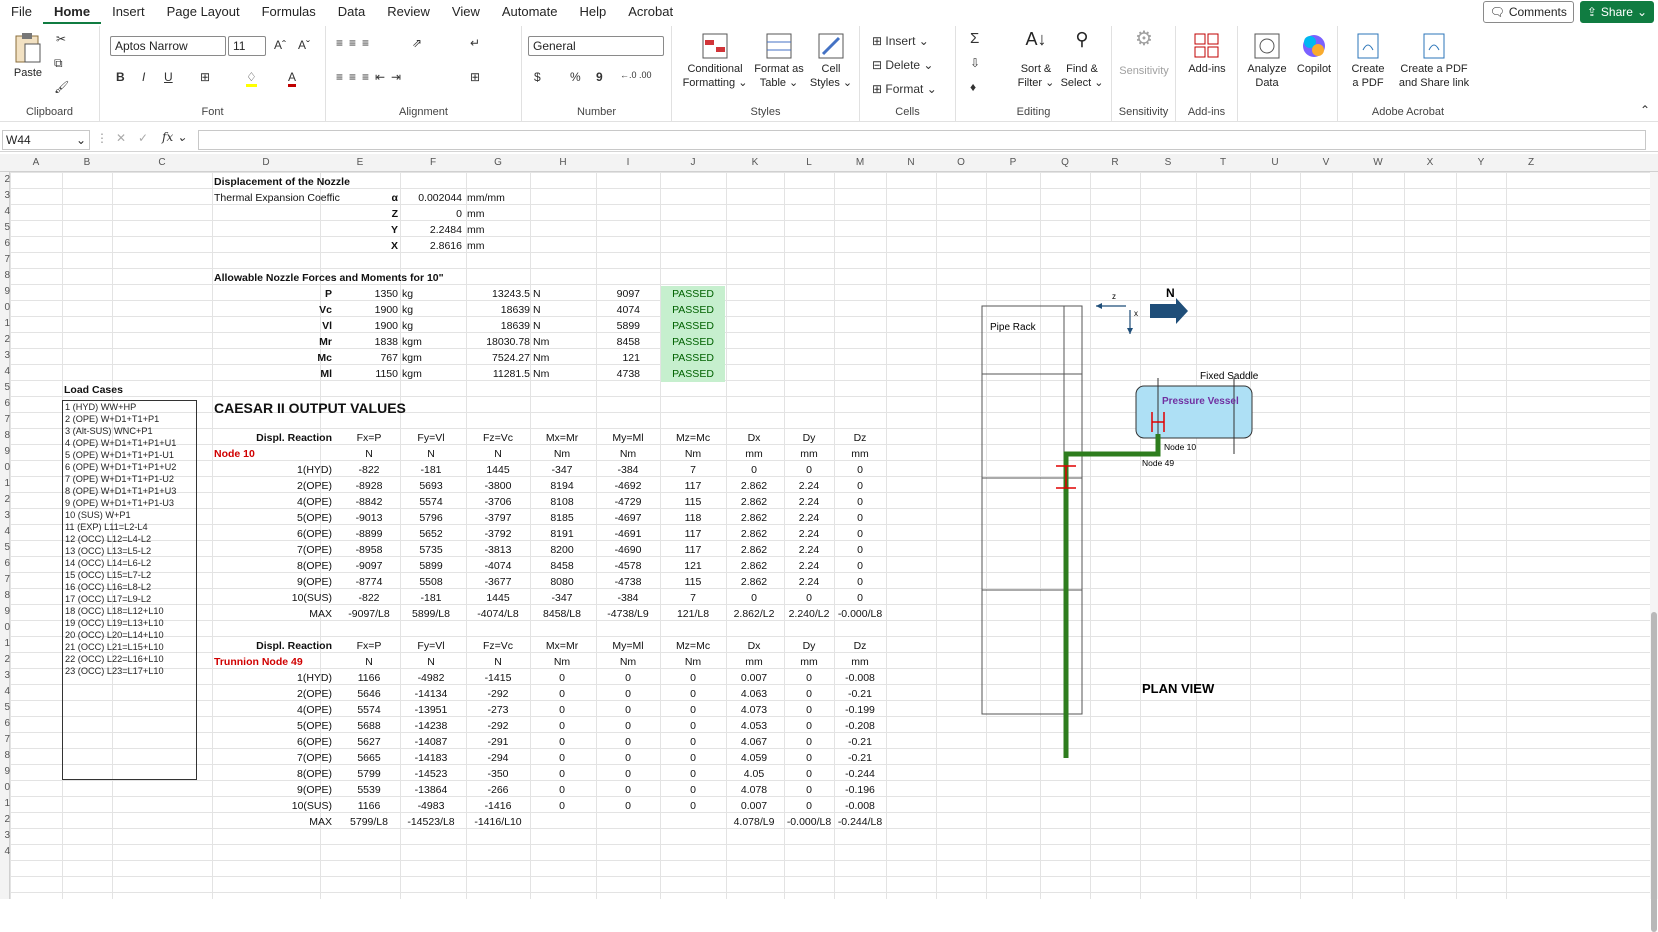 This screenshot has width=1658, height=932. Describe the element at coordinates (1013, 162) in the screenshot. I see `column-header-p: P` at that location.